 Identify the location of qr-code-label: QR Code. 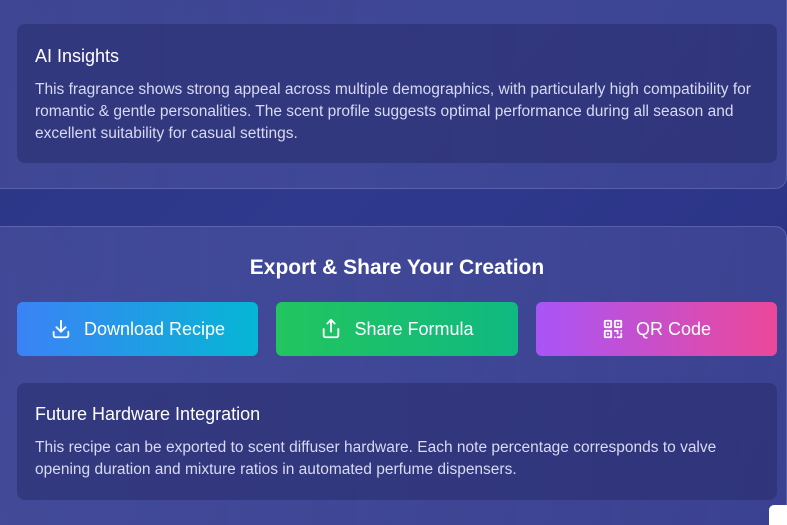
(673, 328).